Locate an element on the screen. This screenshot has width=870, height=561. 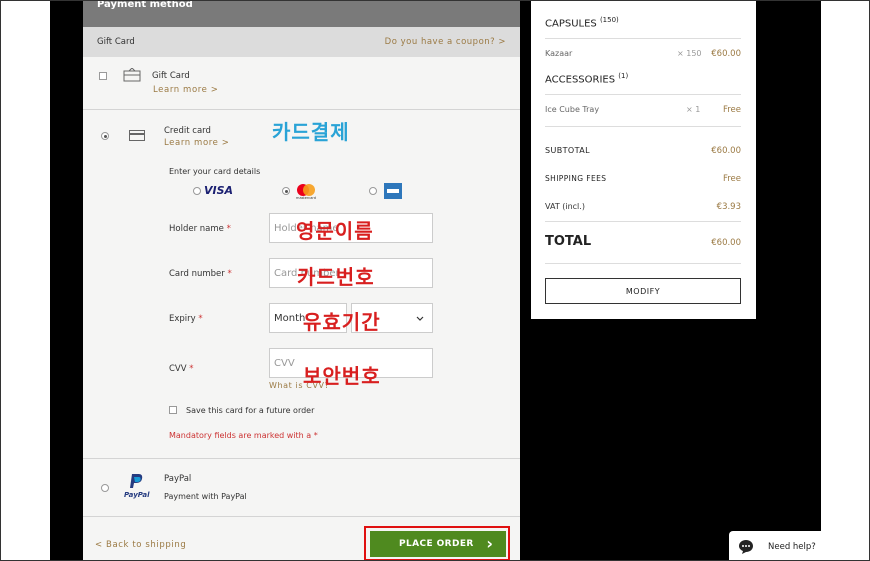
annotation-card-payment: 카드결제 is located at coordinates (311, 132).